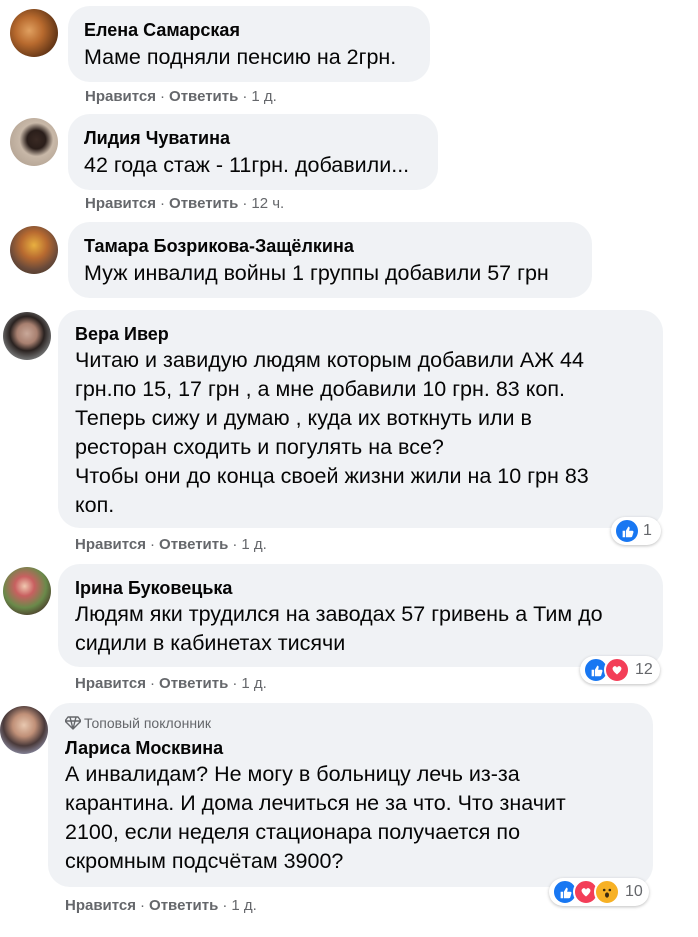  Describe the element at coordinates (361, 334) in the screenshot. I see `comment-author: Вера Ивер` at that location.